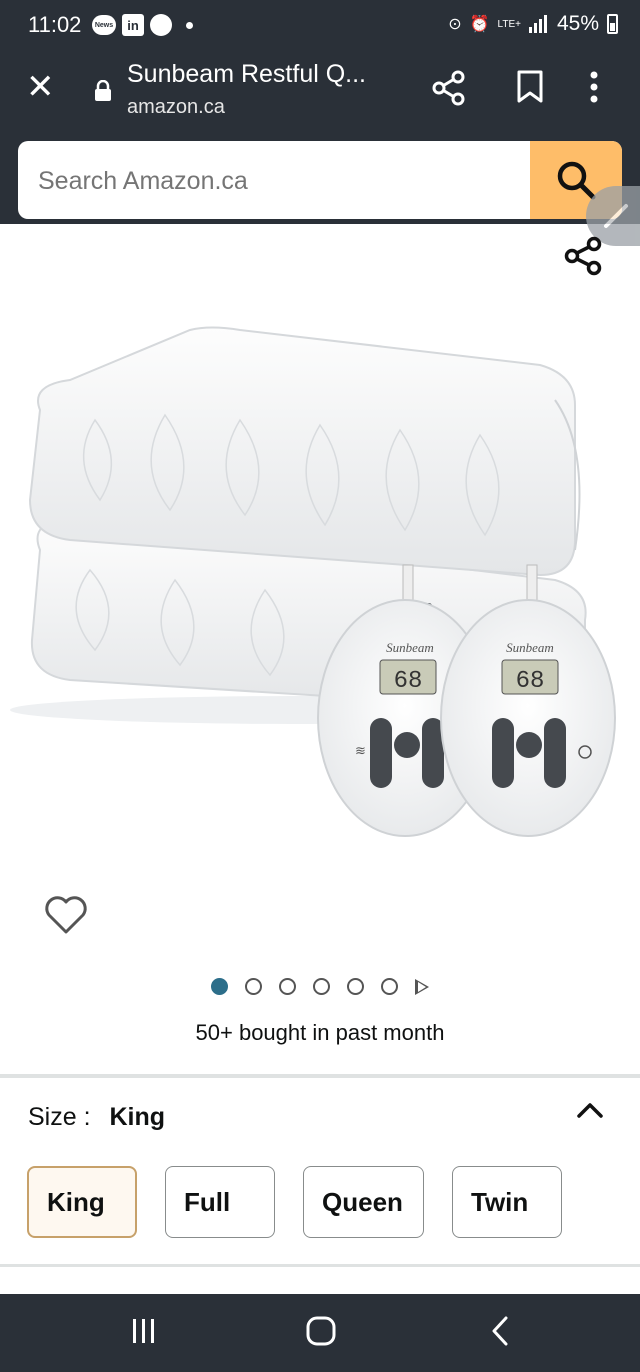 The height and width of the screenshot is (1372, 640). I want to click on size-option-king: King, so click(82, 1202).